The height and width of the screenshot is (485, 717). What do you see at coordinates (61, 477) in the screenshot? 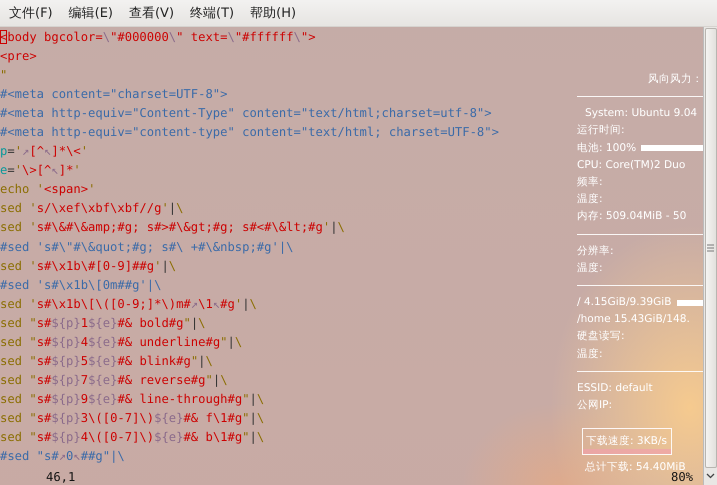
I see `cursor-position: 46,1` at bounding box center [61, 477].